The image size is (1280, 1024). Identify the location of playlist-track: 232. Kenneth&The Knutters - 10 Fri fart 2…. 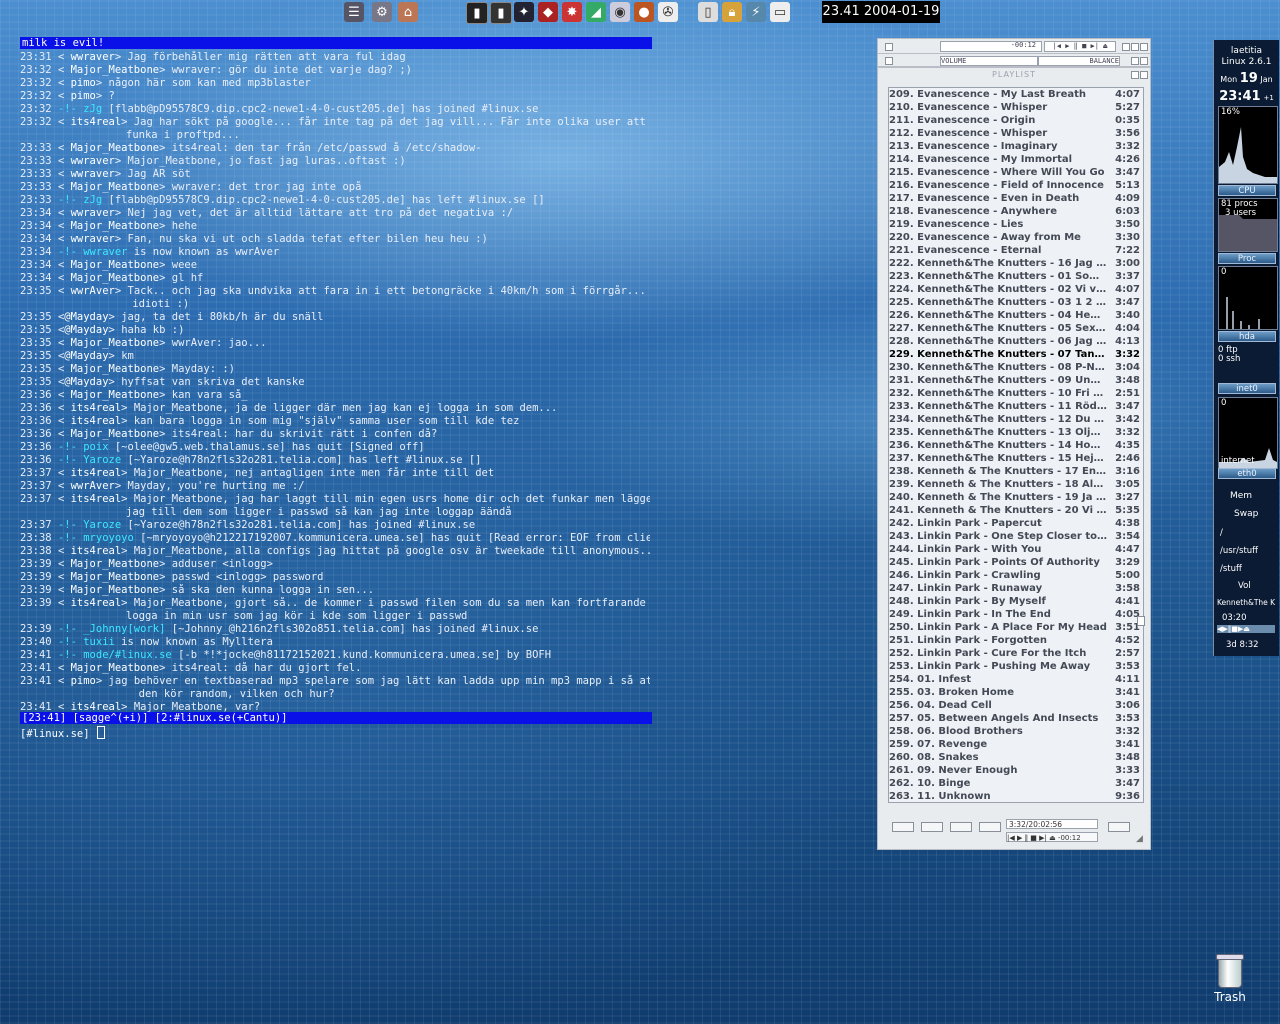
(1016, 393).